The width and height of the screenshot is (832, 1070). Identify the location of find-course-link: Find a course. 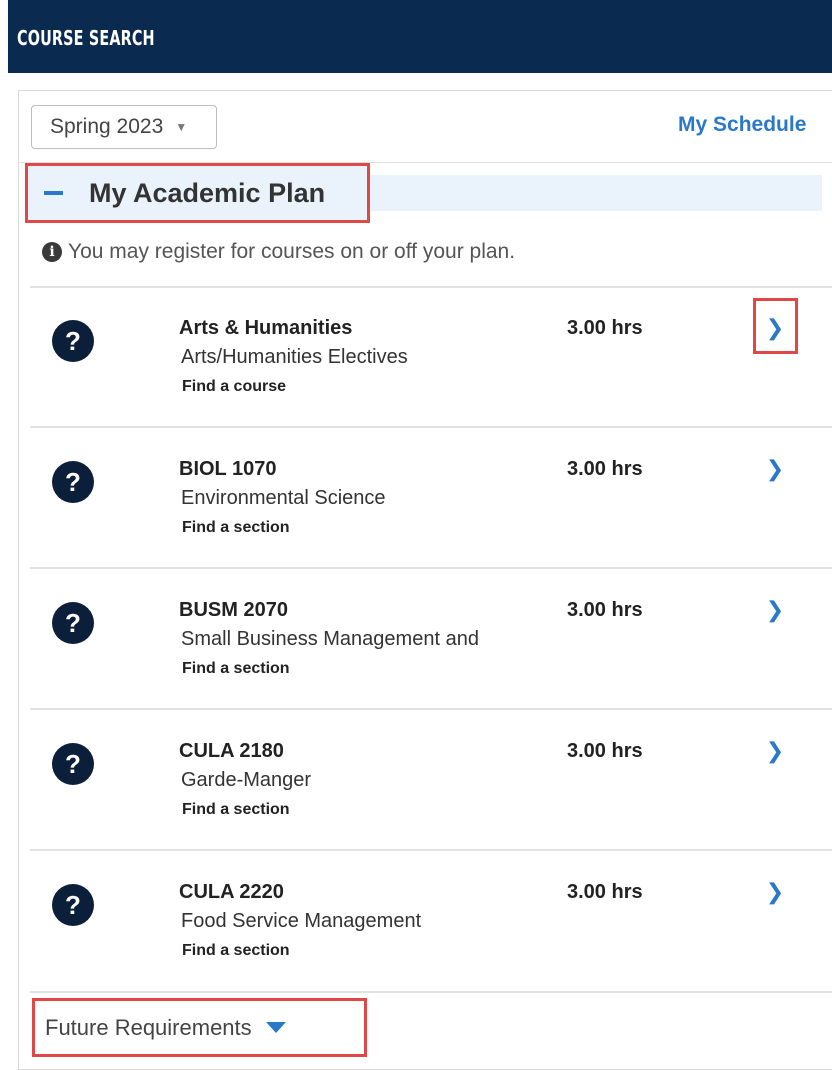
(234, 387).